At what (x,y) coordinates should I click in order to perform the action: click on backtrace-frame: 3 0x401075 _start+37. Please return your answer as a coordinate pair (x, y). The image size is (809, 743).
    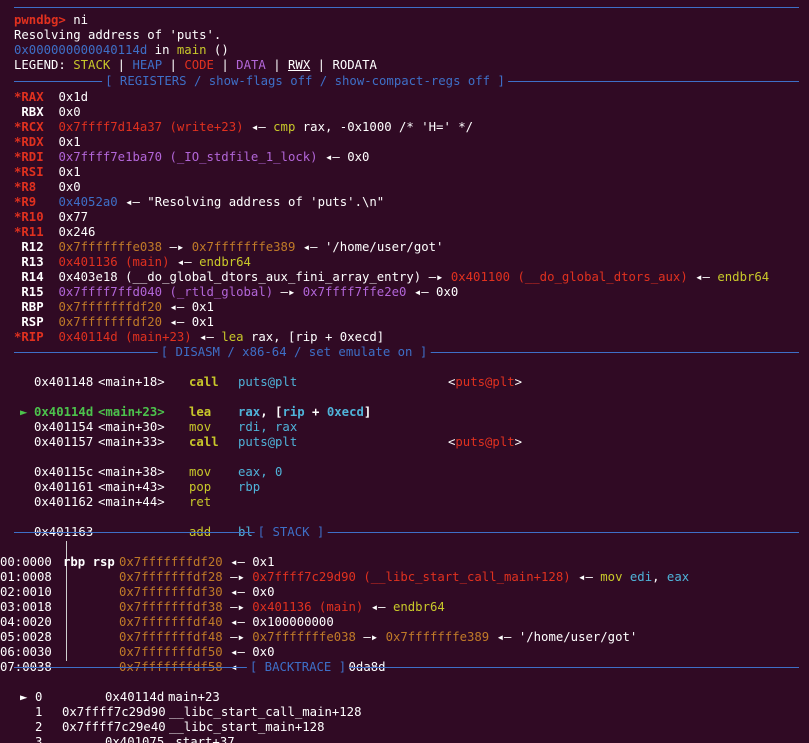
    Looking at the image, I should click on (404, 731).